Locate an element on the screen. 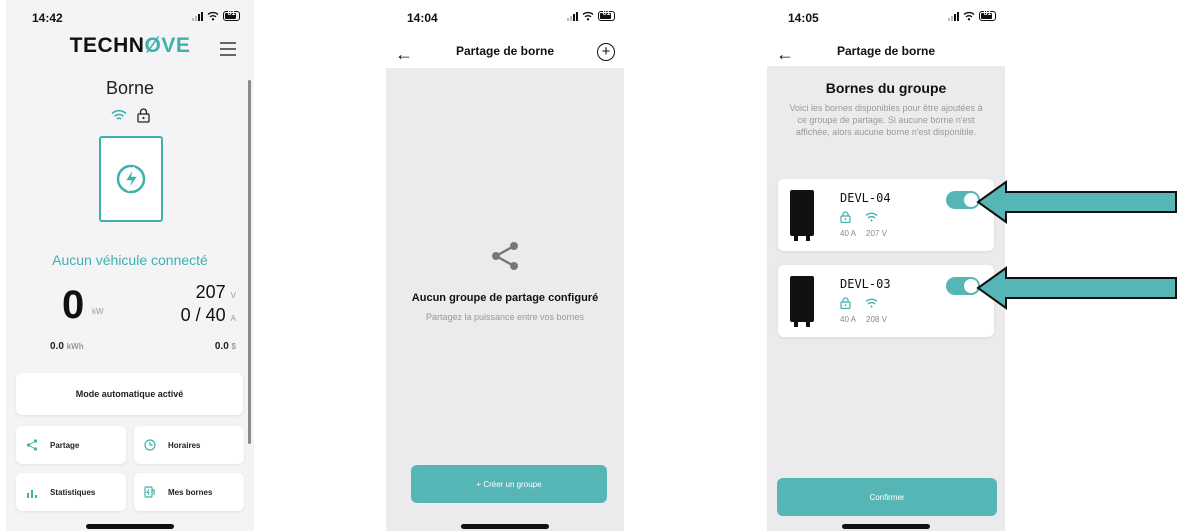 The width and height of the screenshot is (1182, 531). page-title: Borne is located at coordinates (130, 88).